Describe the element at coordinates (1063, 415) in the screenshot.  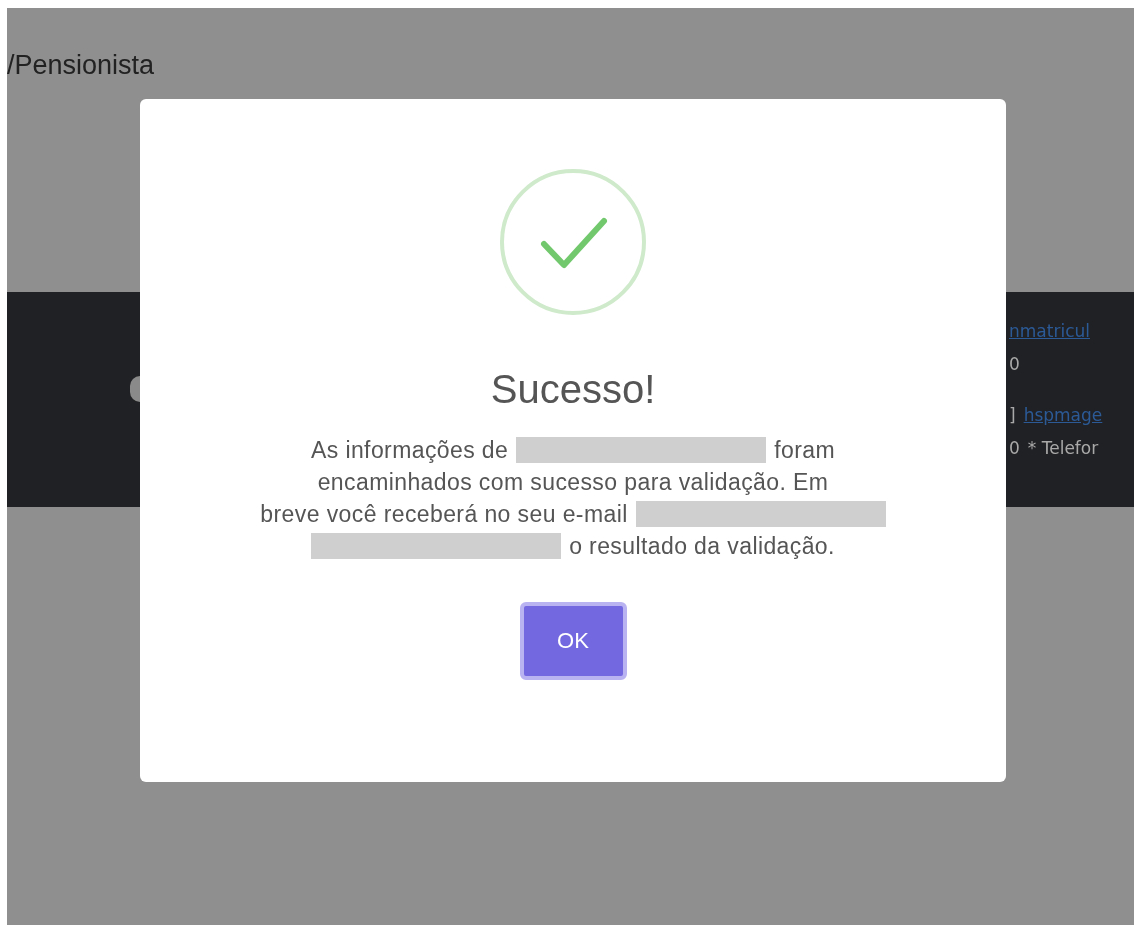
I see `link: hspmage` at that location.